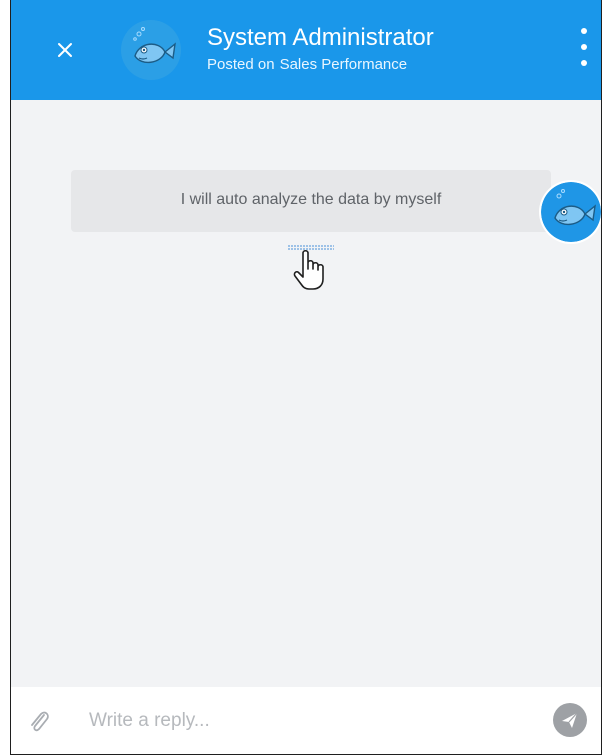  I want to click on more-options-button, so click(584, 48).